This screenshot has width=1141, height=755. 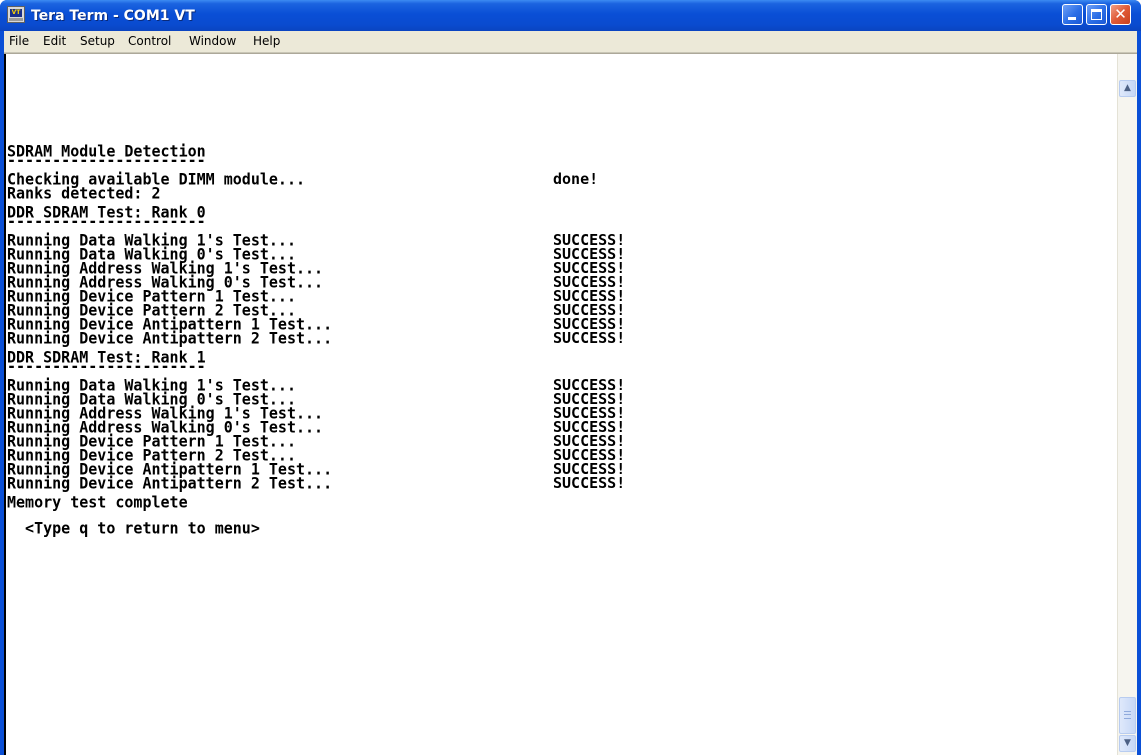 What do you see at coordinates (266, 41) in the screenshot?
I see `menu-help: Help` at bounding box center [266, 41].